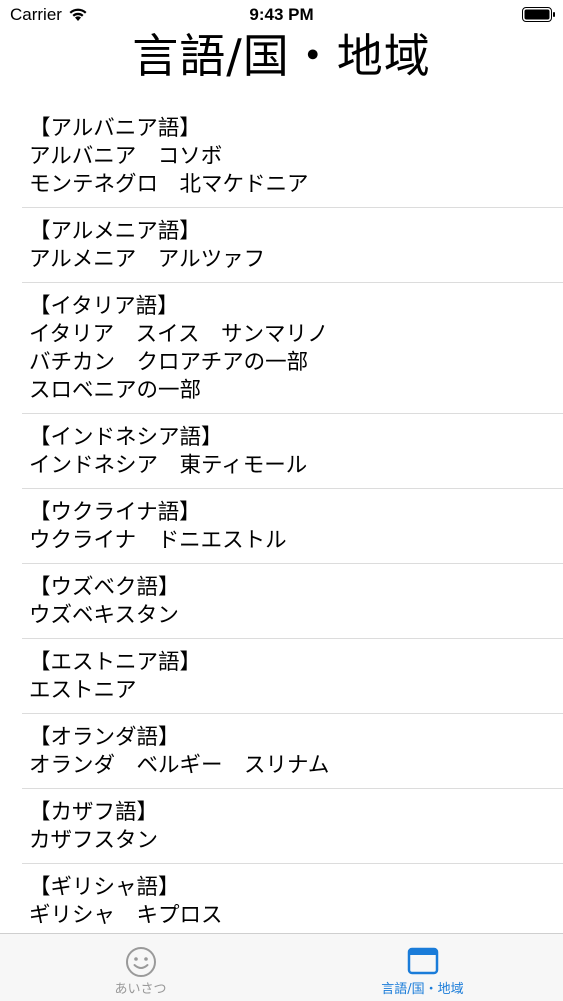  What do you see at coordinates (422, 961) in the screenshot?
I see `window-icon` at bounding box center [422, 961].